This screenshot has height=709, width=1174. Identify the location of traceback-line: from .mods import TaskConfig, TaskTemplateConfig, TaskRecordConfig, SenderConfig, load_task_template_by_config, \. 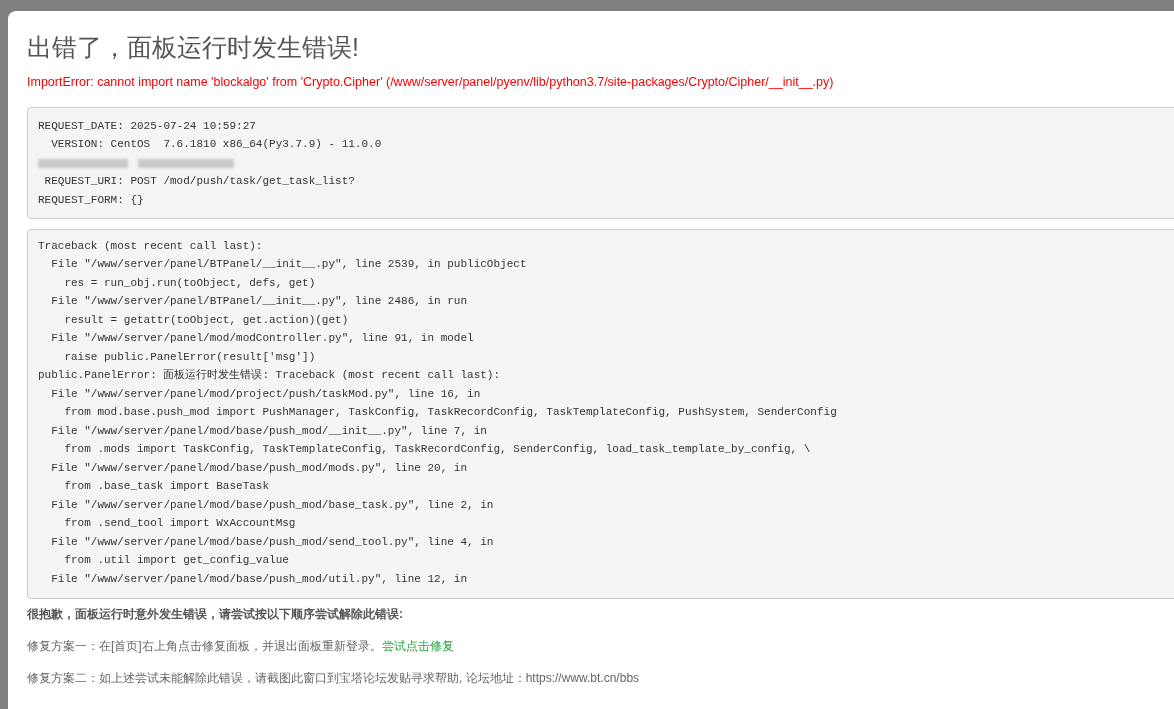
(437, 450).